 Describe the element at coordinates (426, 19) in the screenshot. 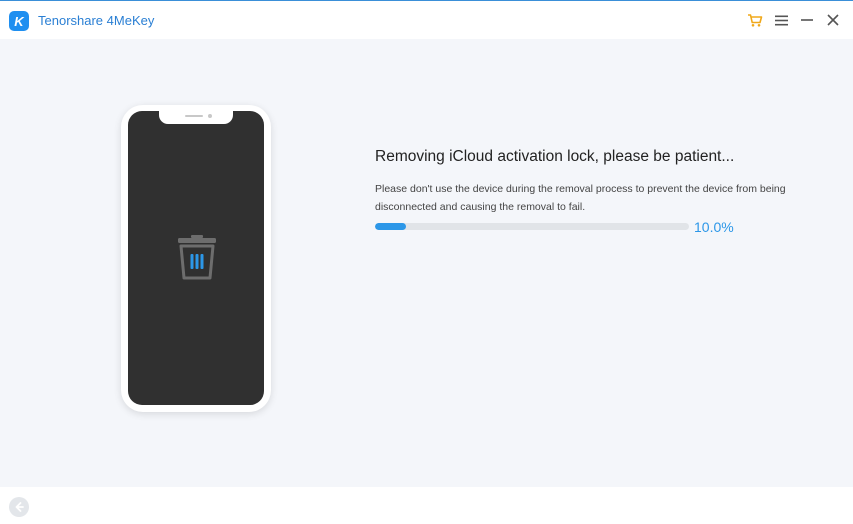

I see `title-bar: K Tenorshare 4MeKey` at that location.